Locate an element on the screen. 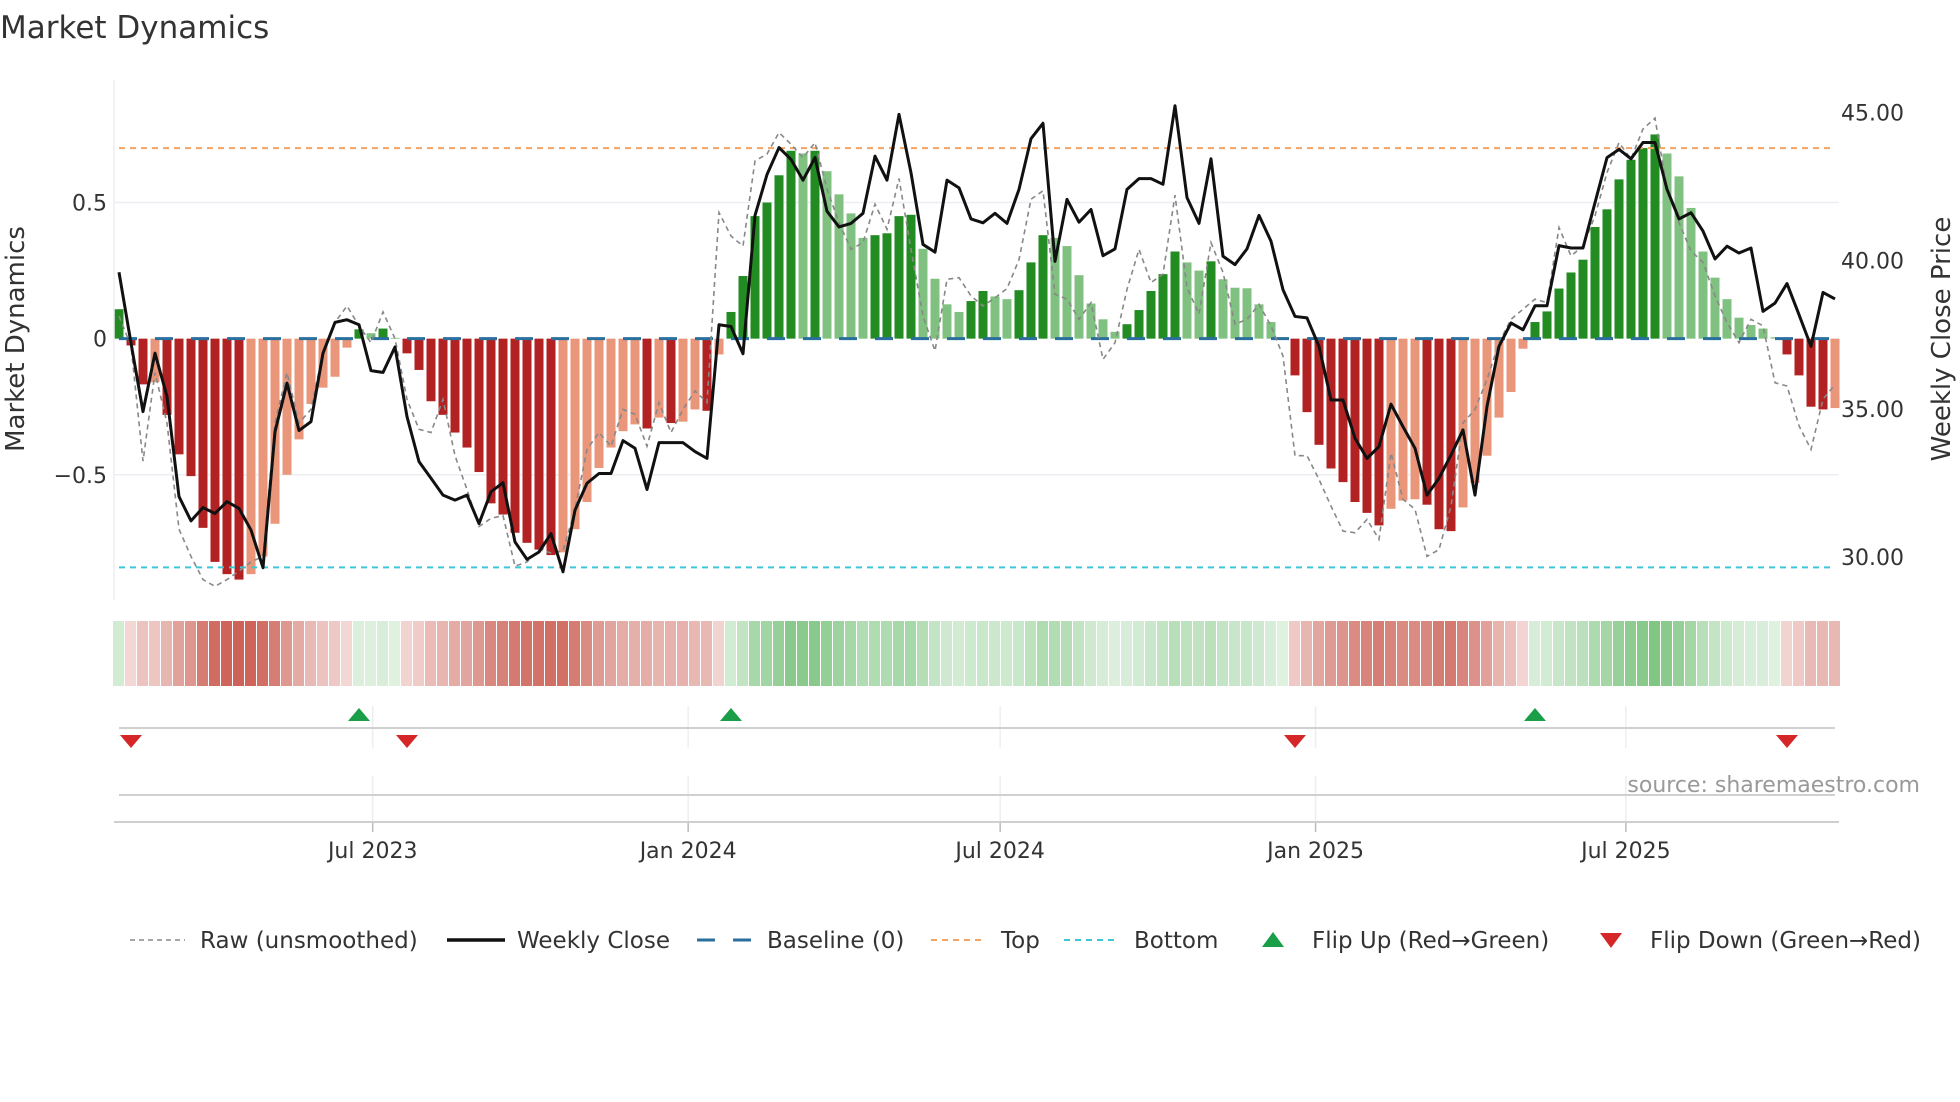  legend-label: Bottom is located at coordinates (1176, 941).